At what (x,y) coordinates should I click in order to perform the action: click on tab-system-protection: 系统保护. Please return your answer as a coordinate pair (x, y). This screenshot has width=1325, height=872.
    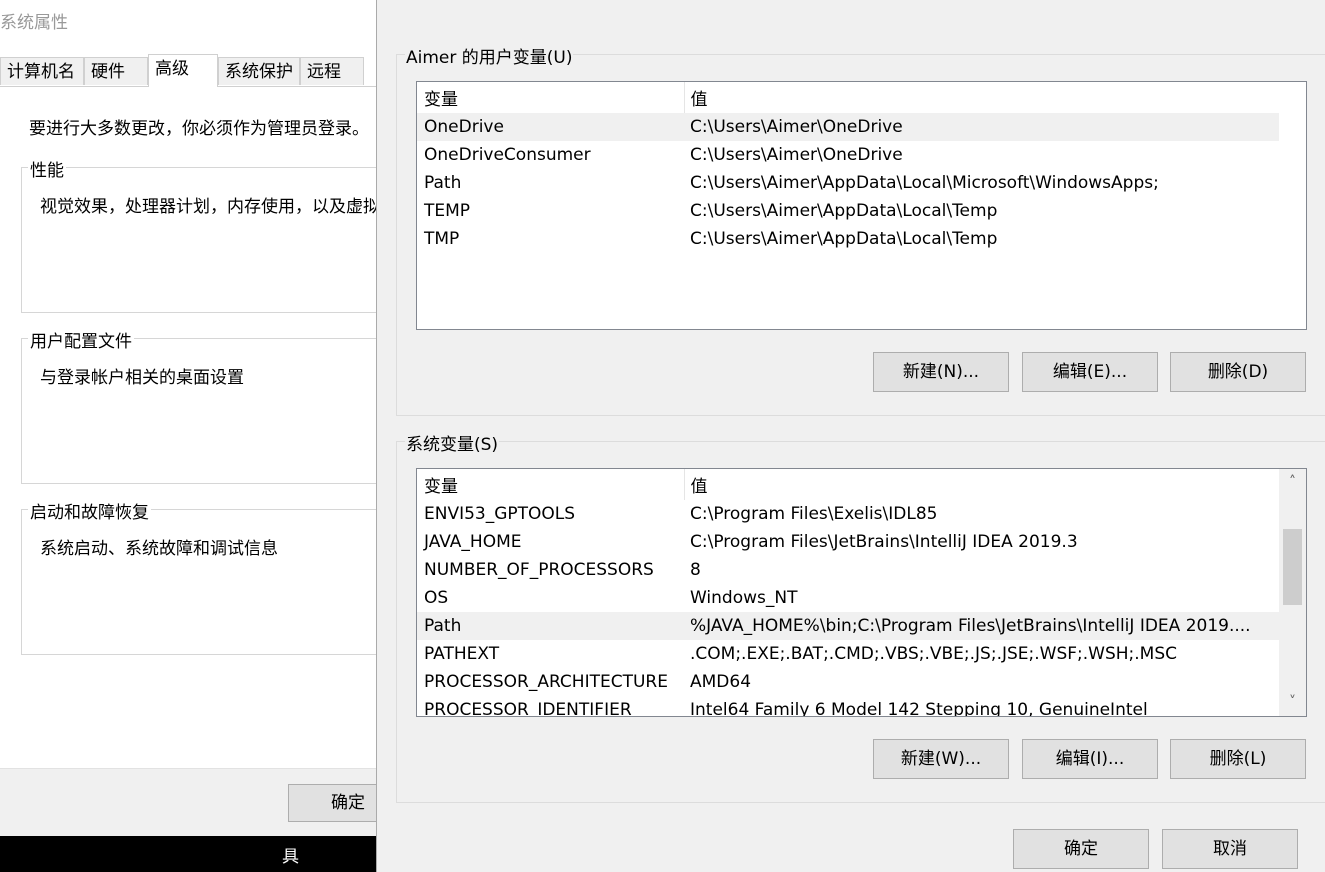
    Looking at the image, I should click on (259, 71).